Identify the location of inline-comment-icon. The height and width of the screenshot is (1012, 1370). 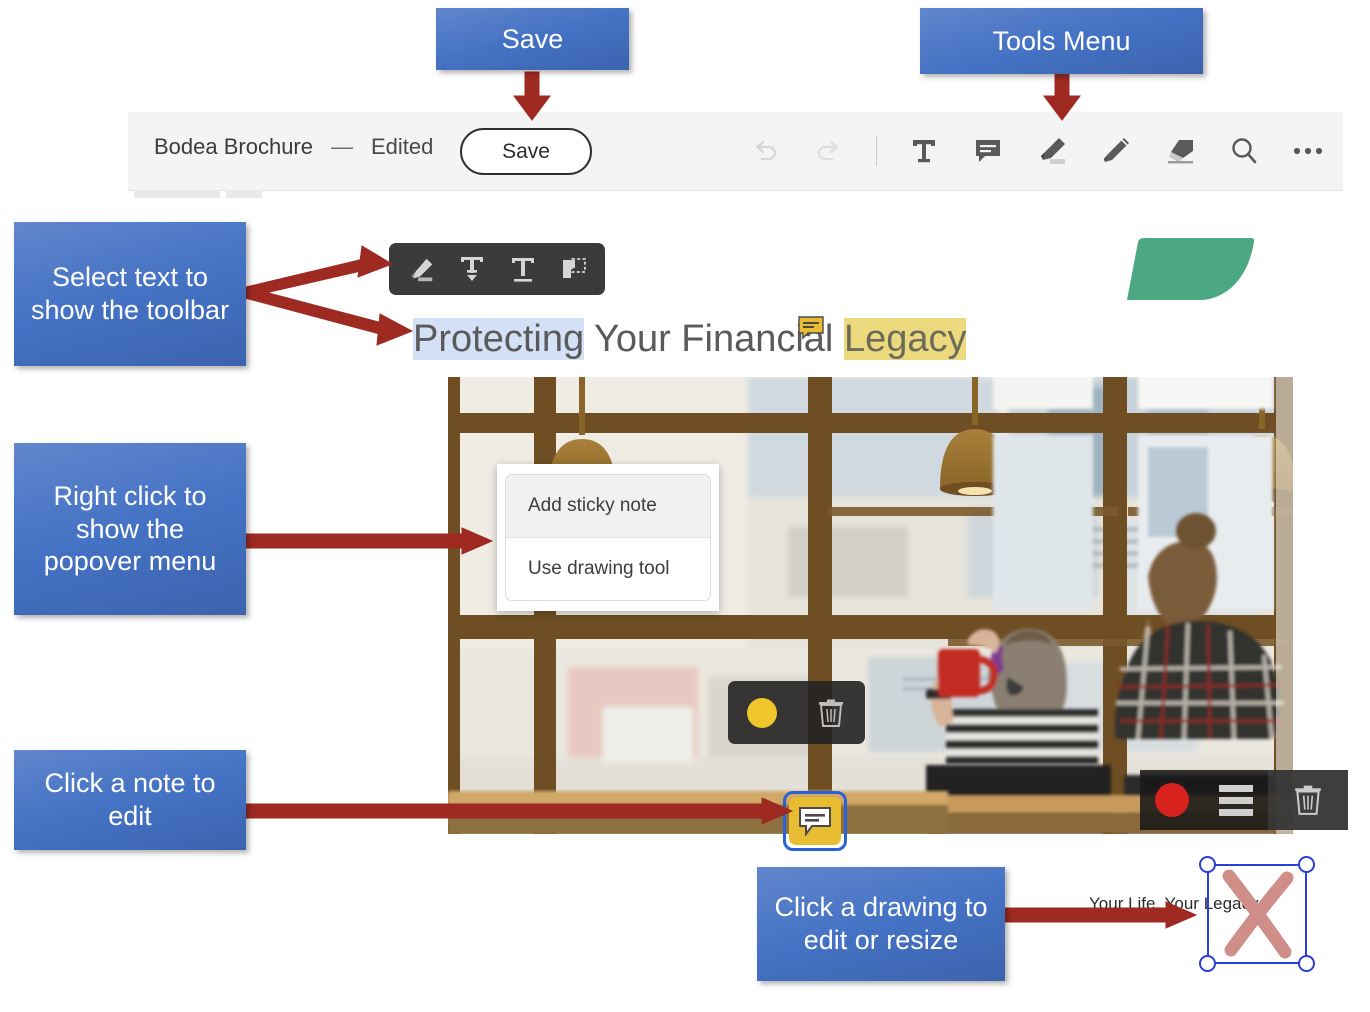
(811, 329).